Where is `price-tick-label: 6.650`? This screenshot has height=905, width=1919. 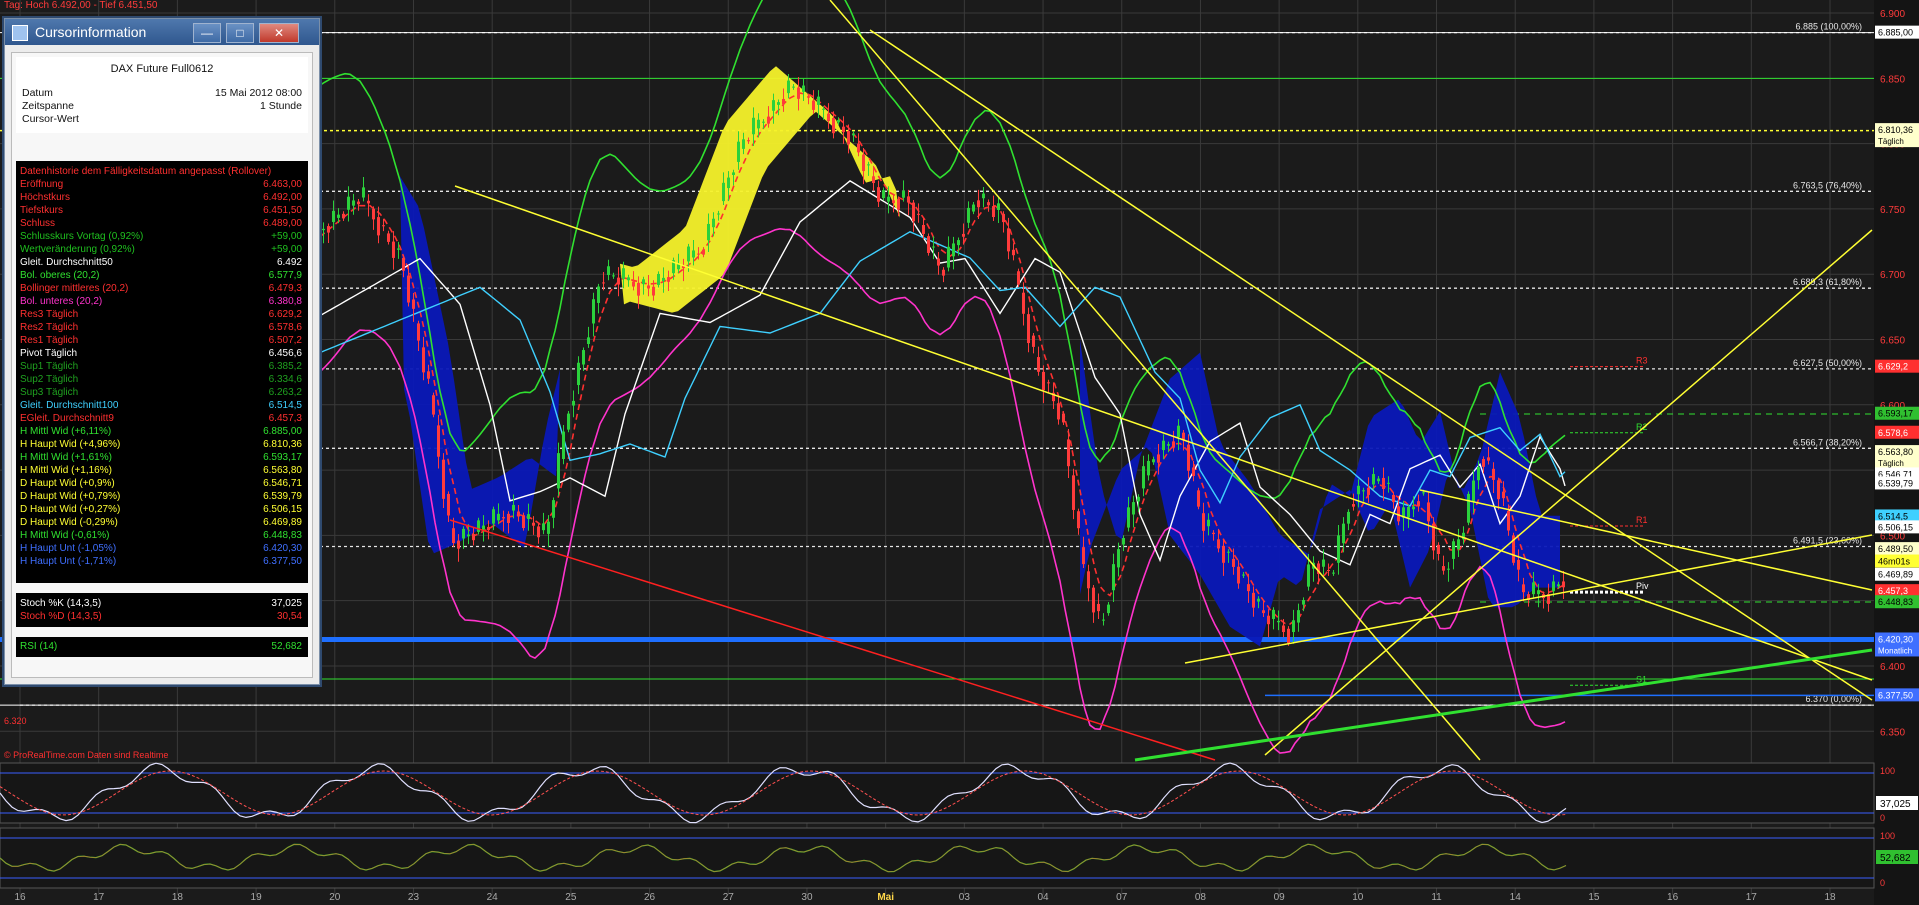 price-tick-label: 6.650 is located at coordinates (1892, 341).